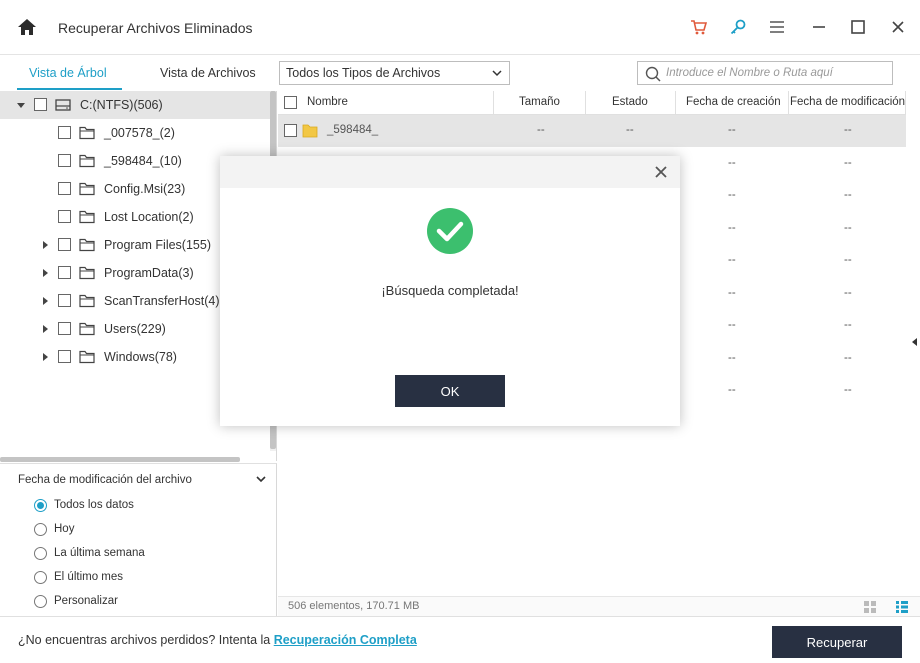 The height and width of the screenshot is (663, 920). I want to click on close-icon, so click(661, 172).